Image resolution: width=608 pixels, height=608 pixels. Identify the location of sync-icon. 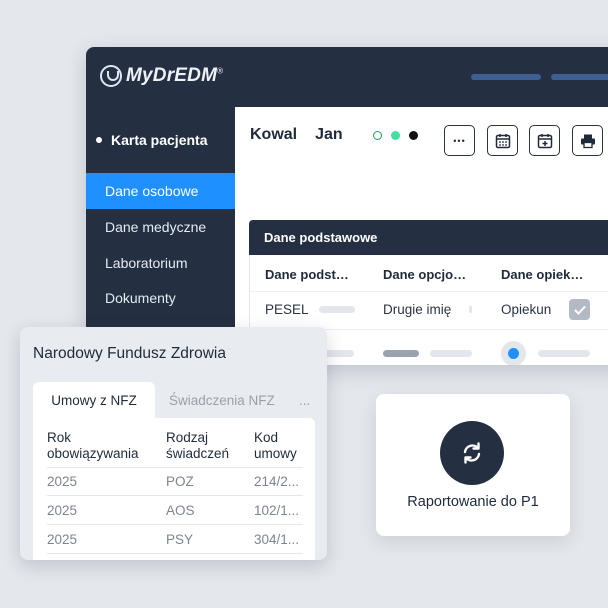
(472, 453).